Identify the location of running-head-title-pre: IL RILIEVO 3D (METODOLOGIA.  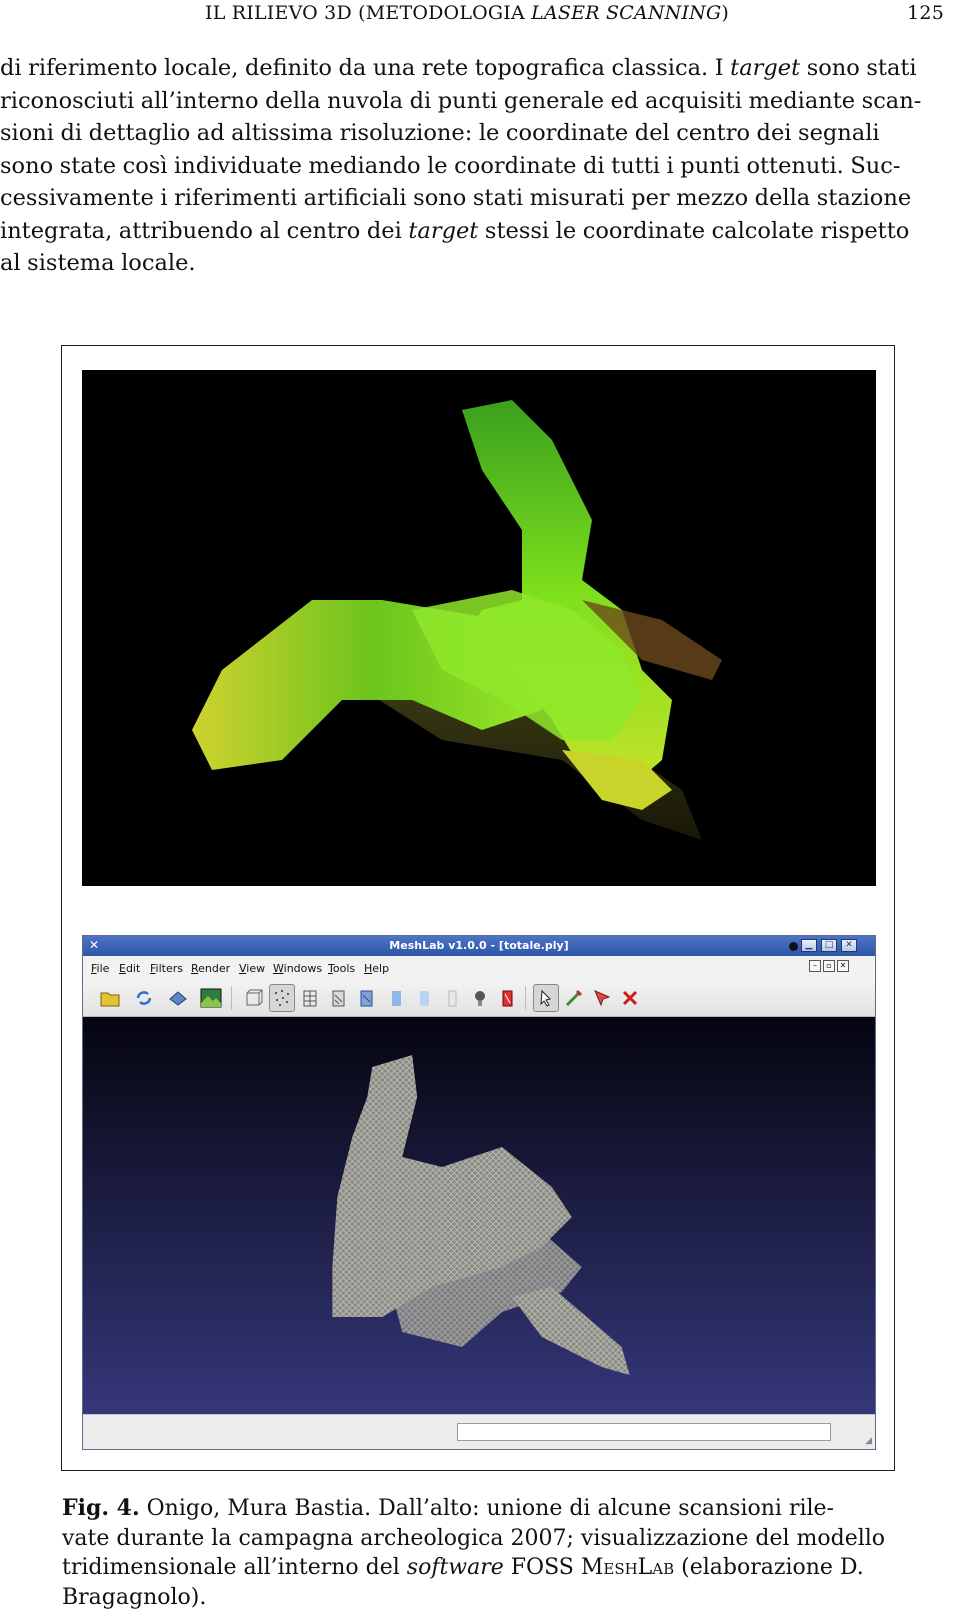
(368, 13).